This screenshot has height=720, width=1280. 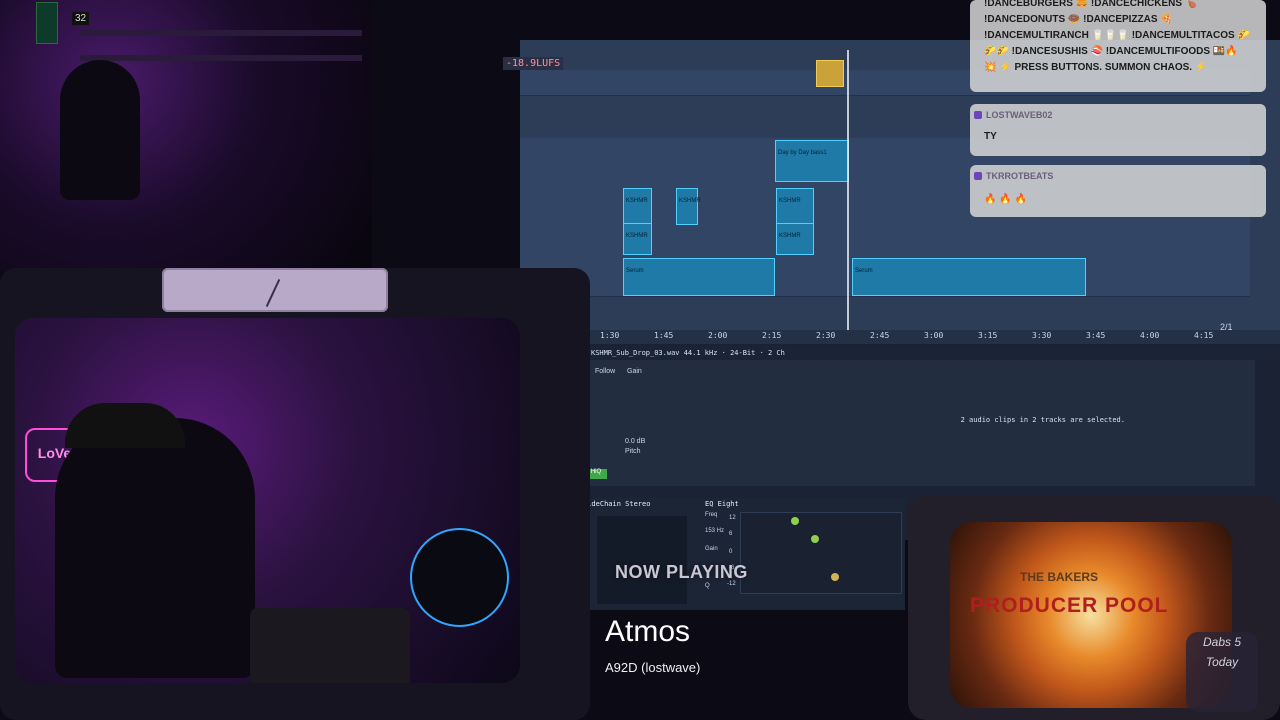 I want to click on time-tick: 2:45, so click(x=880, y=335).